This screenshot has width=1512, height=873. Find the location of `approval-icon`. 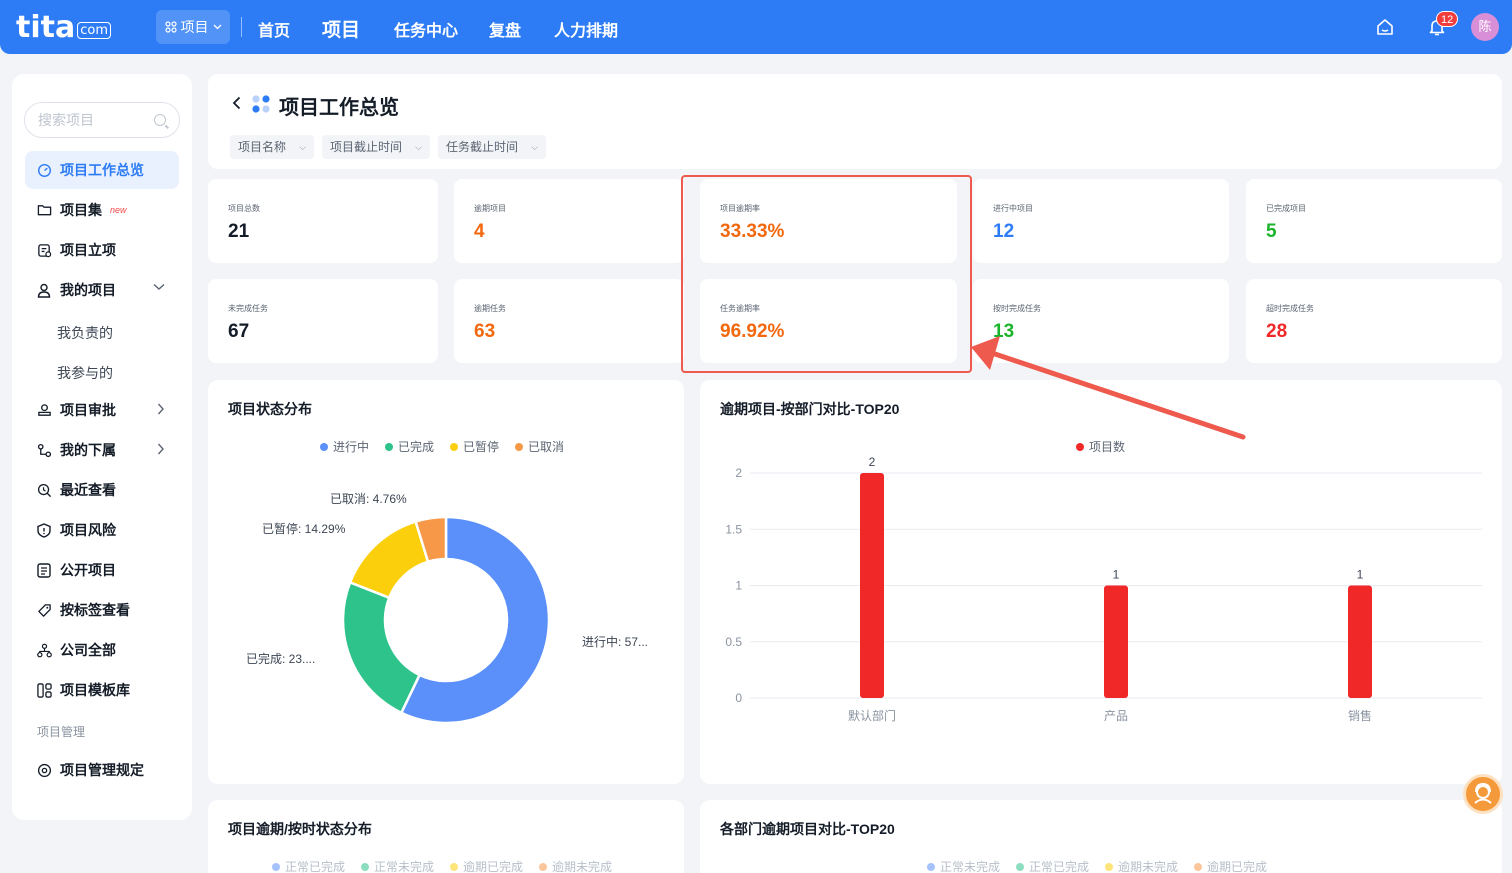

approval-icon is located at coordinates (44, 410).